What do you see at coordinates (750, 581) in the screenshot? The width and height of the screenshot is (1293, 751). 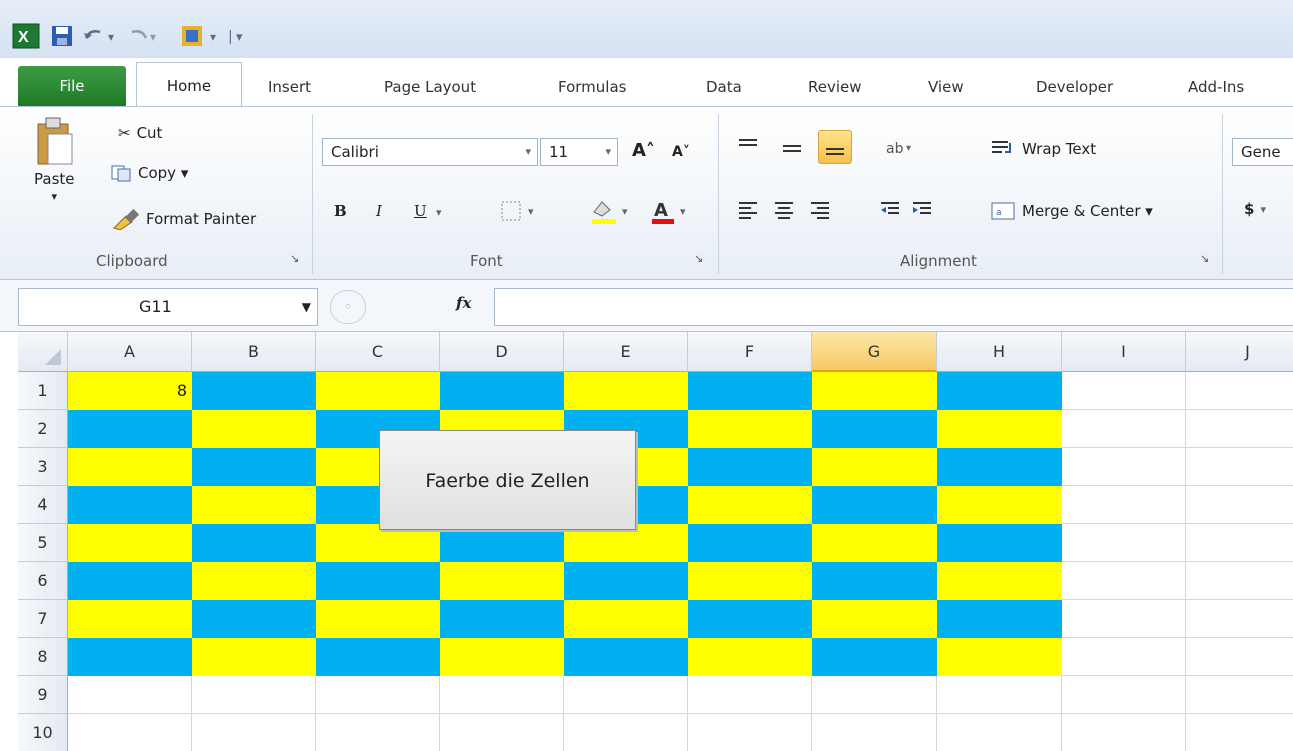 I see `cell-f6` at bounding box center [750, 581].